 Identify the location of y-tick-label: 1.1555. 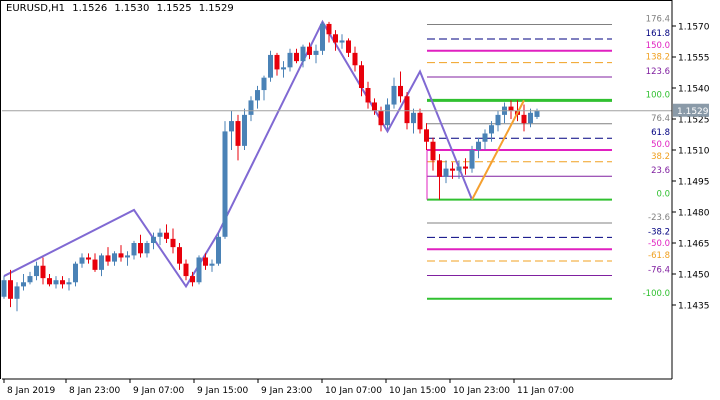
(694, 59).